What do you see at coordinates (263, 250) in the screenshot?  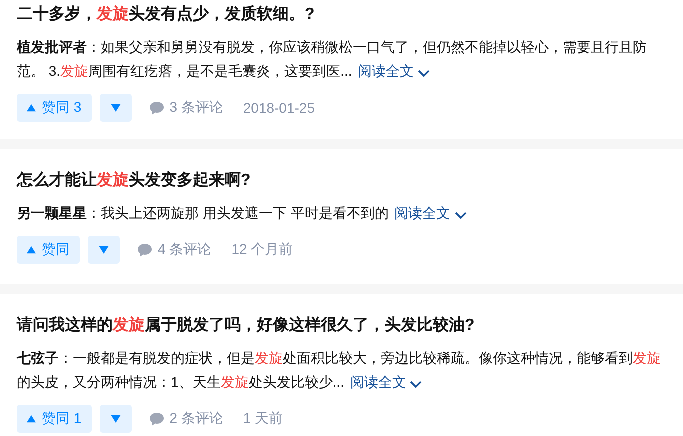 I see `post-time: 12 个月前` at bounding box center [263, 250].